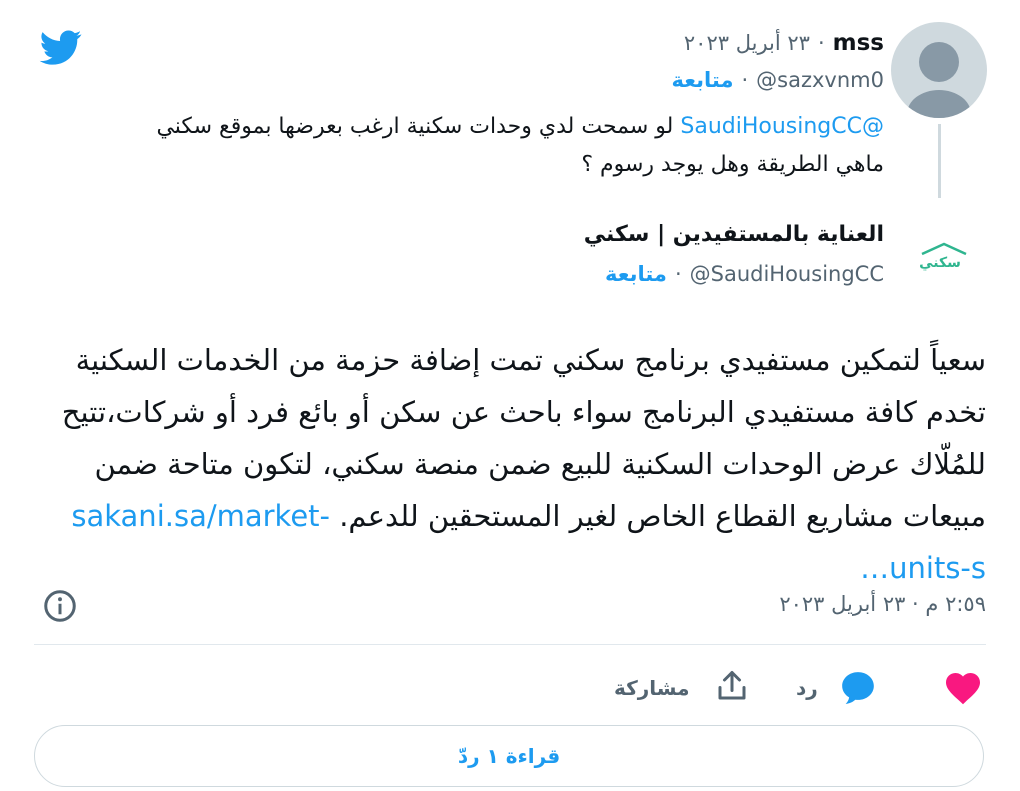 The width and height of the screenshot is (1020, 791). Describe the element at coordinates (782, 126) in the screenshot. I see `mention-link: @SaudiHousingCC` at that location.